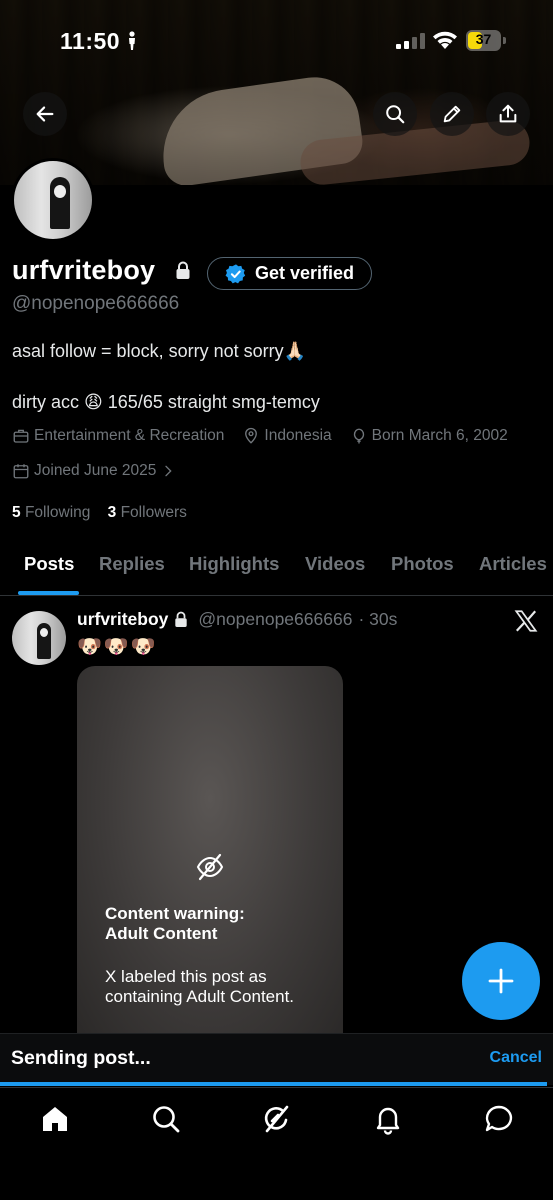 Image resolution: width=553 pixels, height=1200 pixels. I want to click on joined-label: Joined June 2025, so click(95, 470).